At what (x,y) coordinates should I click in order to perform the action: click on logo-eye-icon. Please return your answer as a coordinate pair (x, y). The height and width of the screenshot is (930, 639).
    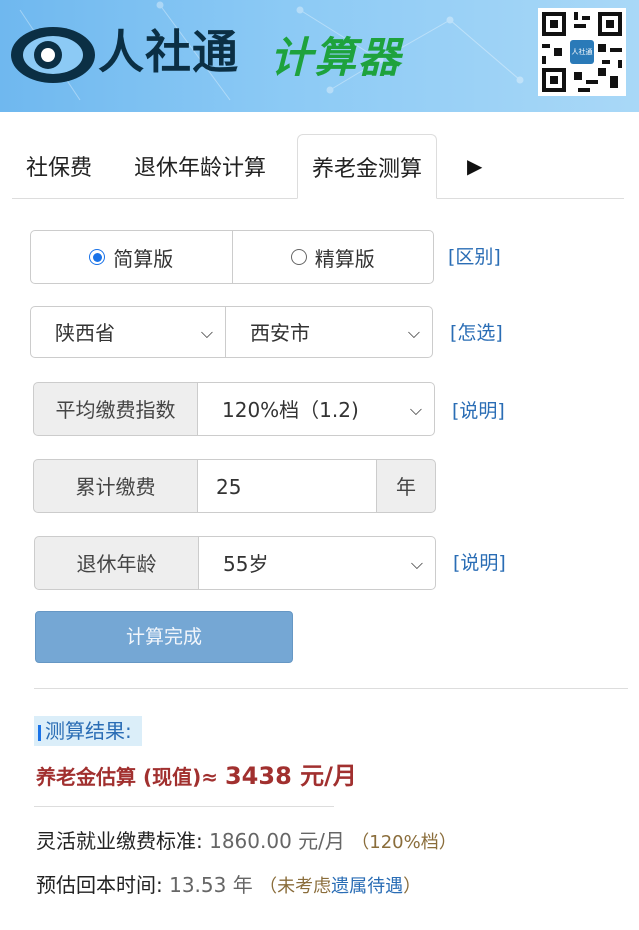
    Looking at the image, I should click on (53, 55).